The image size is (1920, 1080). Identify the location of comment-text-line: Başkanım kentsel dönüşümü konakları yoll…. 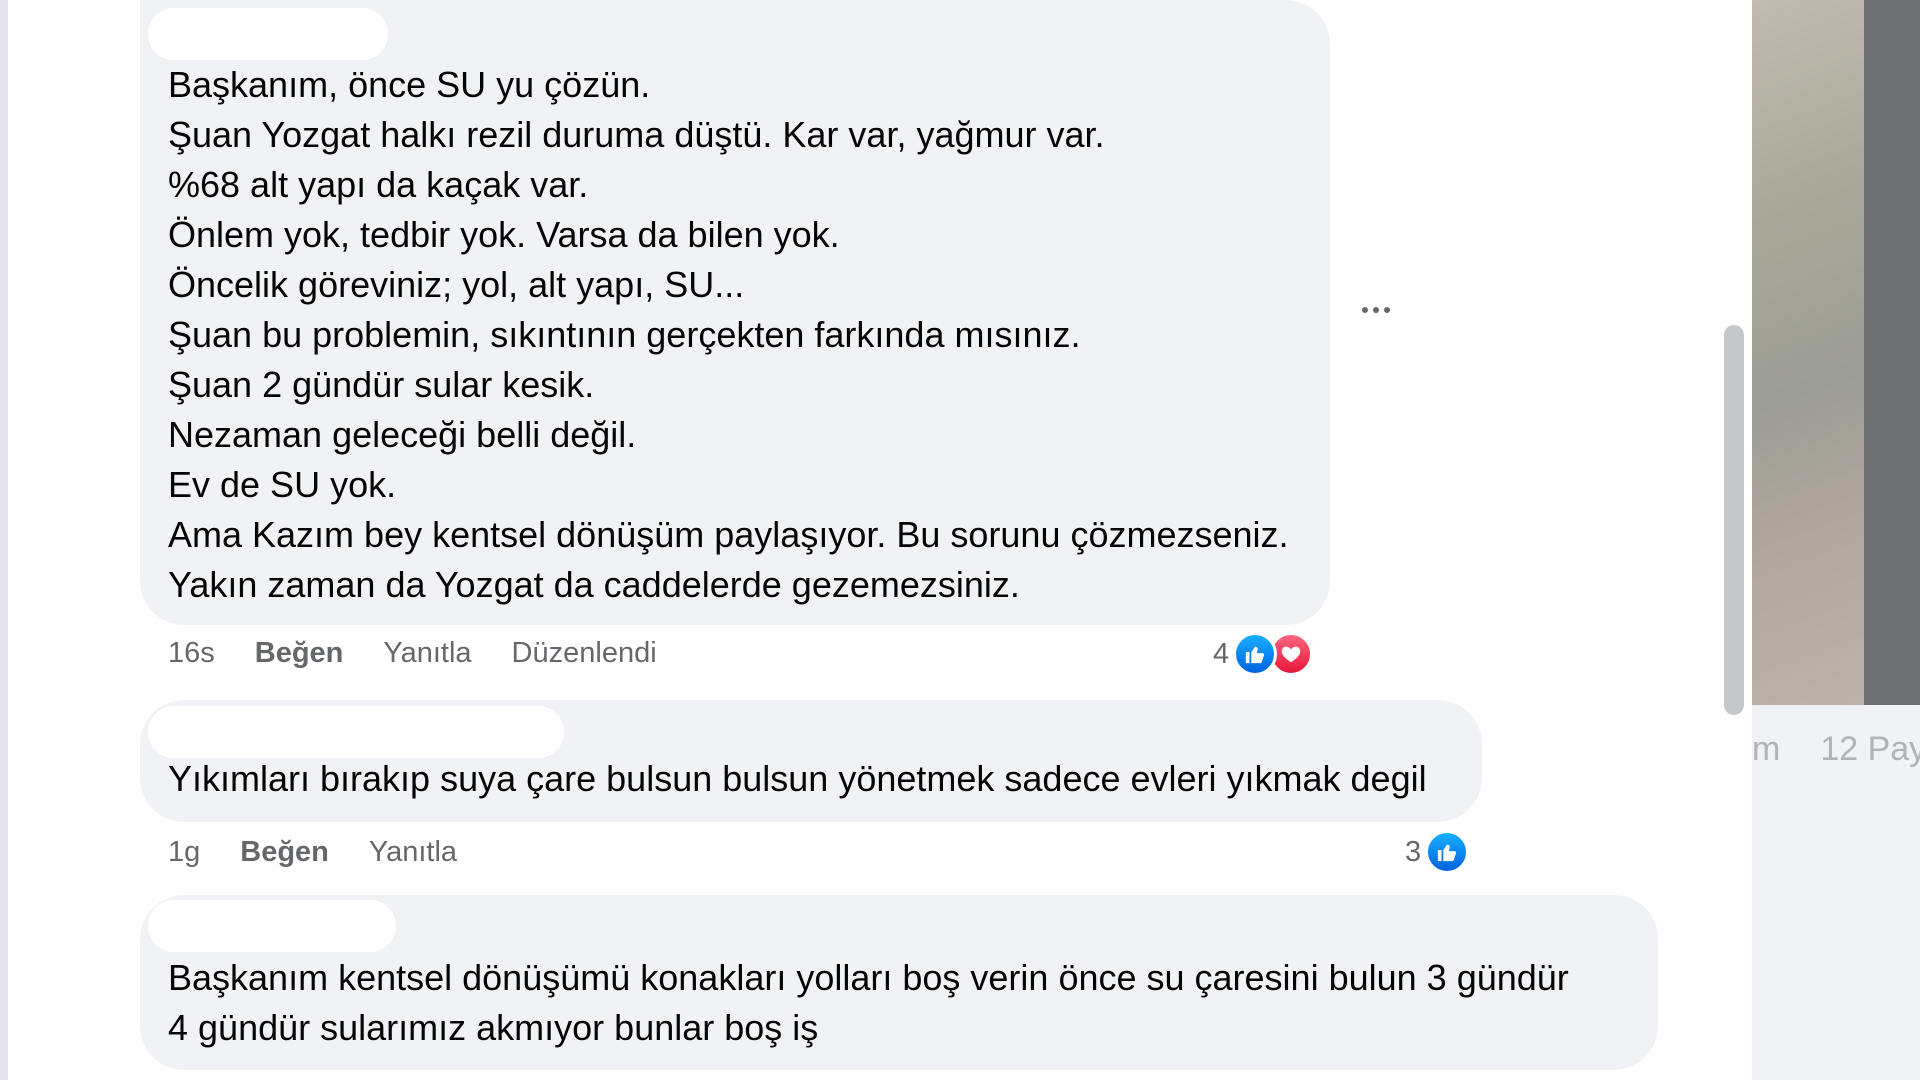
(868, 977).